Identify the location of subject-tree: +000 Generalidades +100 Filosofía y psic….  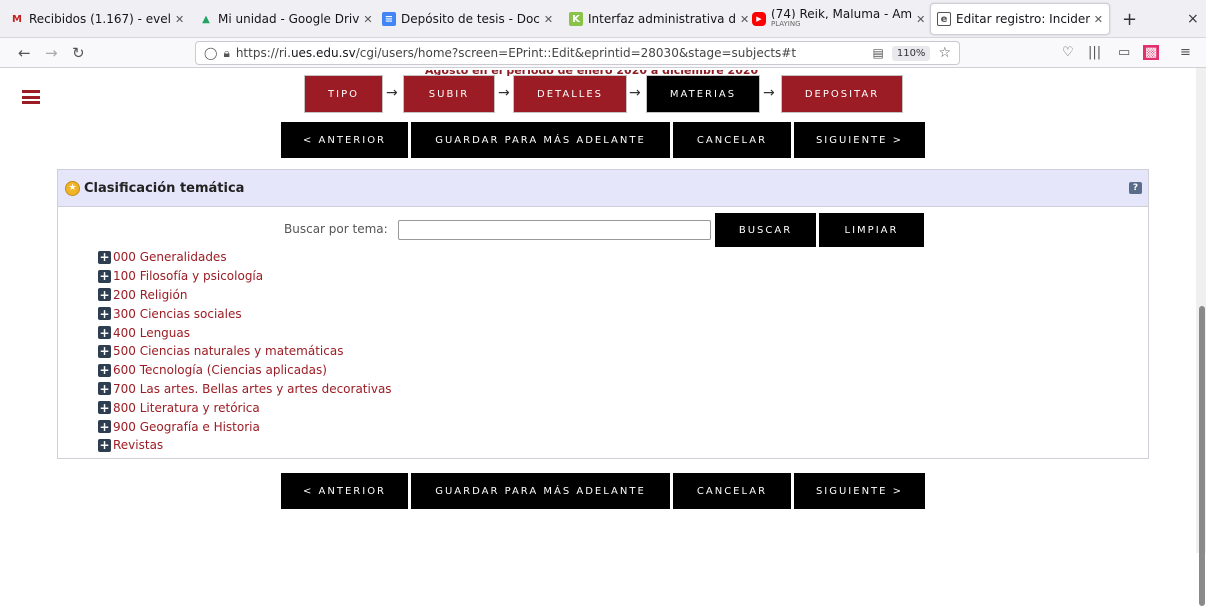
(245, 351).